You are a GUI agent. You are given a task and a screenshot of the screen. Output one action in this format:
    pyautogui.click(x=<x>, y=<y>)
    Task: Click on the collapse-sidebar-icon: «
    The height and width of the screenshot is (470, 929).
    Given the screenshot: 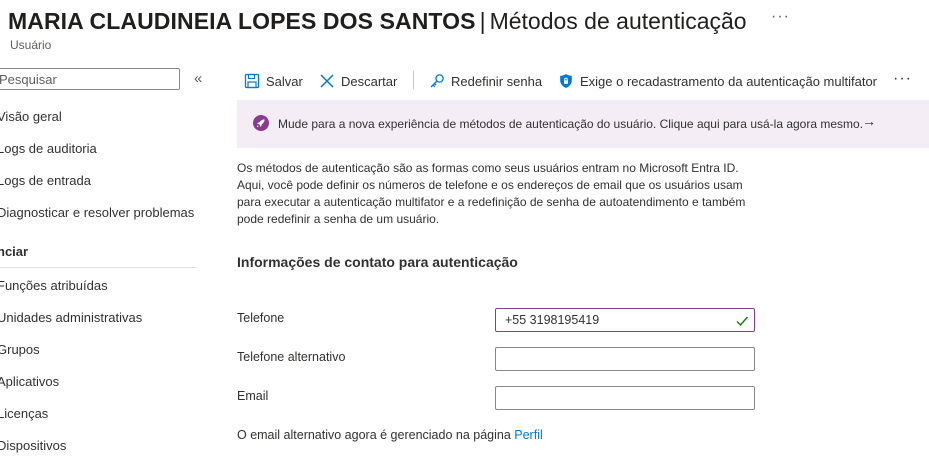 What is the action you would take?
    pyautogui.click(x=198, y=78)
    